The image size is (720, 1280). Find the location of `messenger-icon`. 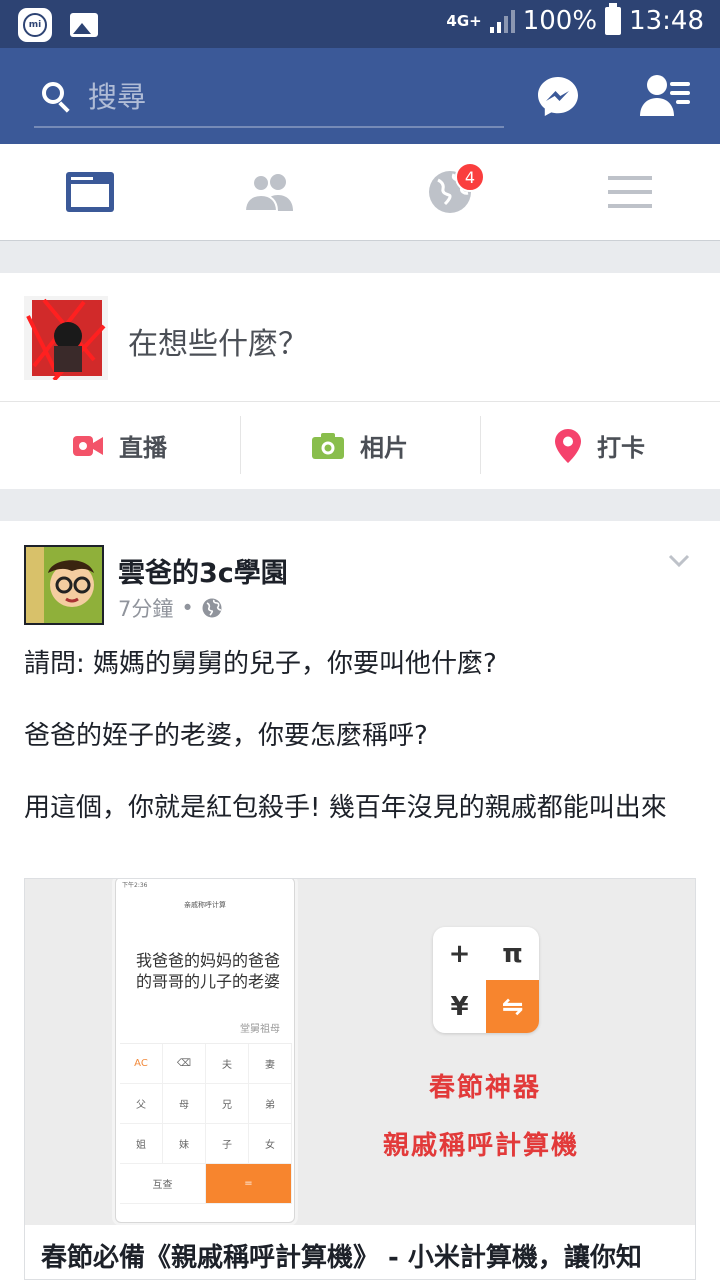

messenger-icon is located at coordinates (558, 96).